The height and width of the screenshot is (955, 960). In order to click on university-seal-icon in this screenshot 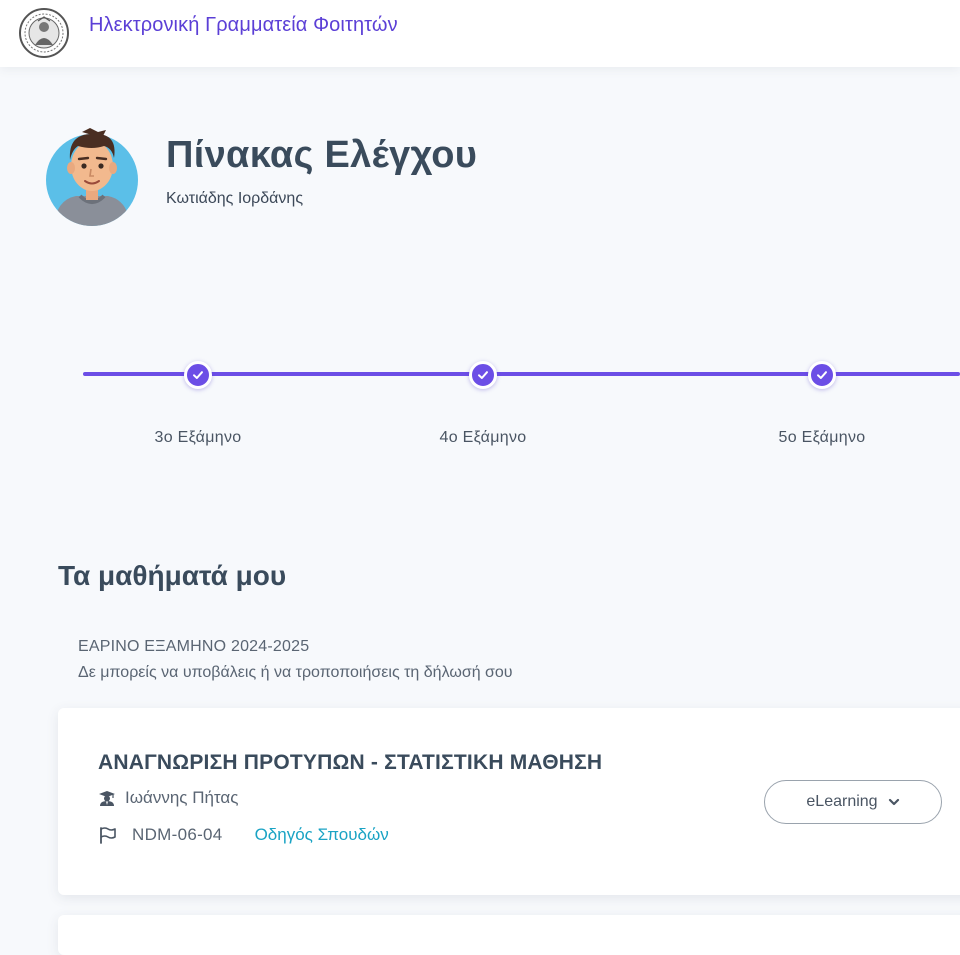, I will do `click(44, 33)`.